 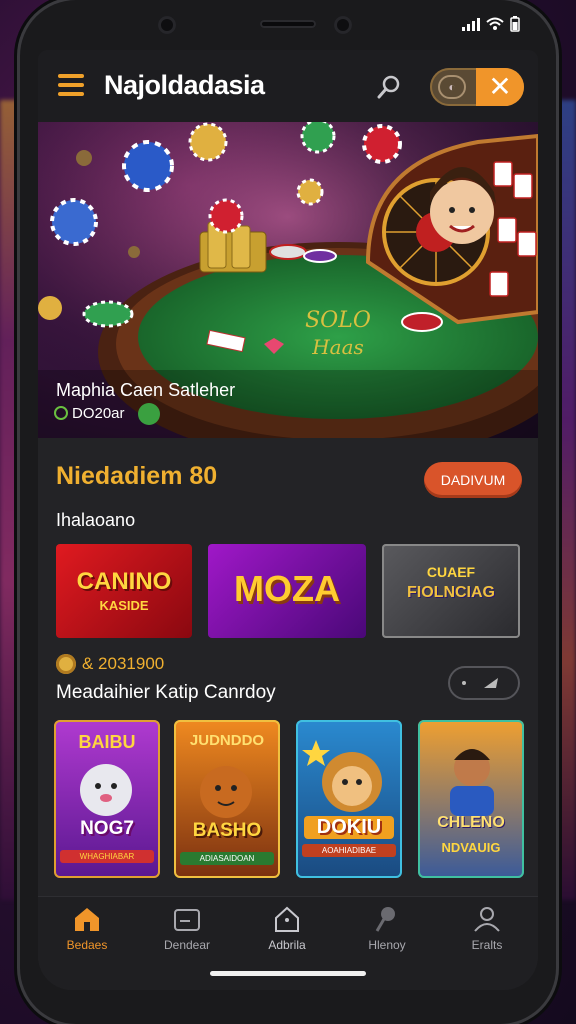 I want to click on coin-icon, so click(x=66, y=664).